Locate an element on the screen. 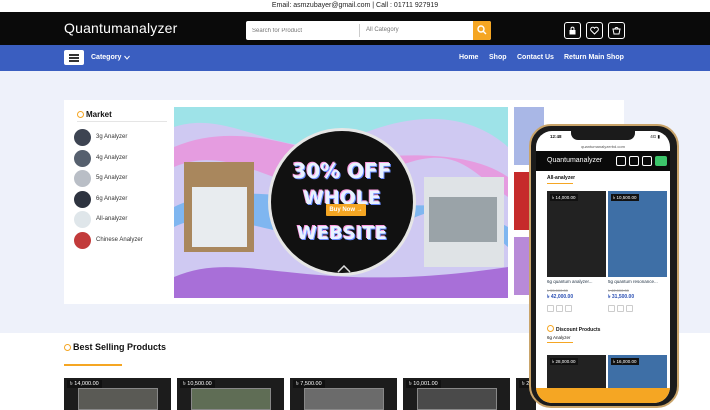 The image size is (710, 410). sidebar-item-label: 6g Analyzer is located at coordinates (112, 199).